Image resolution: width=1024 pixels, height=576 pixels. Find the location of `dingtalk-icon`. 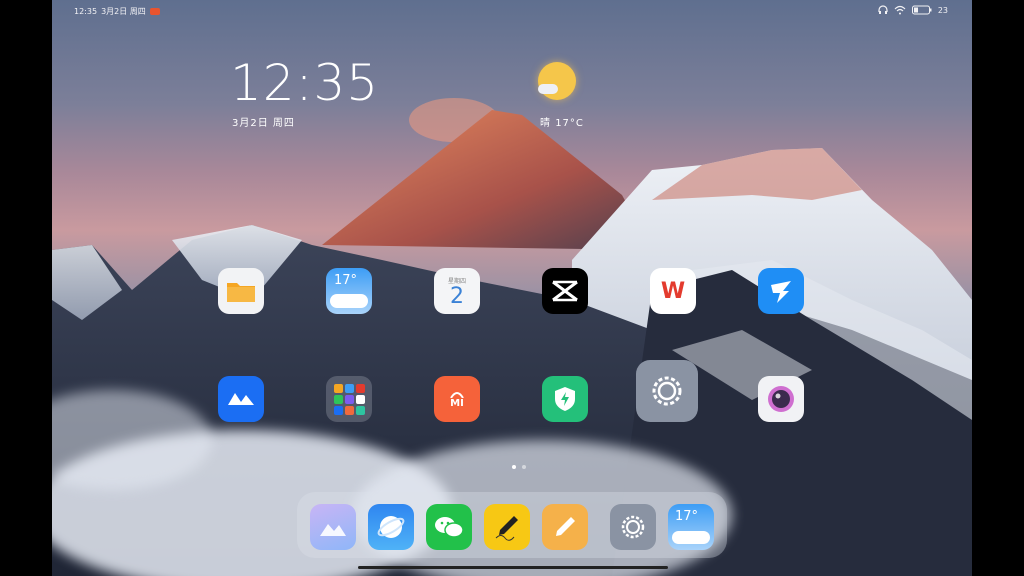

dingtalk-icon is located at coordinates (781, 292).